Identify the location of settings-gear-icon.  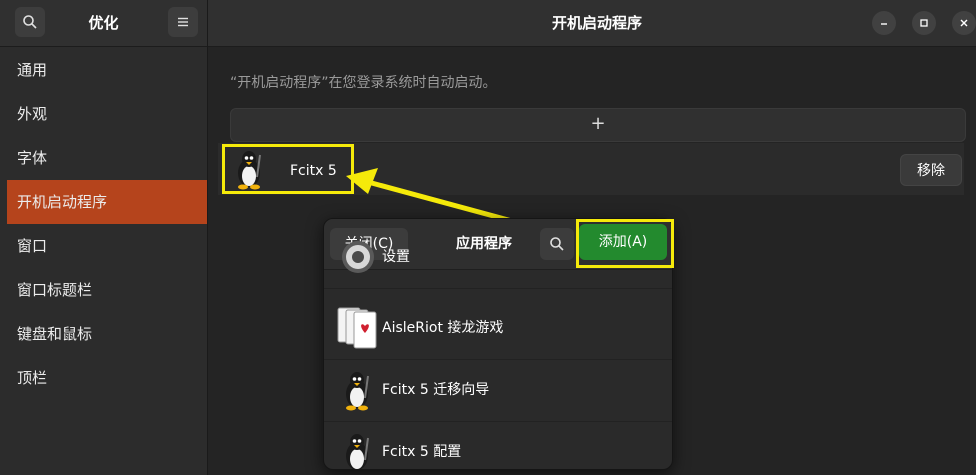
(358, 257).